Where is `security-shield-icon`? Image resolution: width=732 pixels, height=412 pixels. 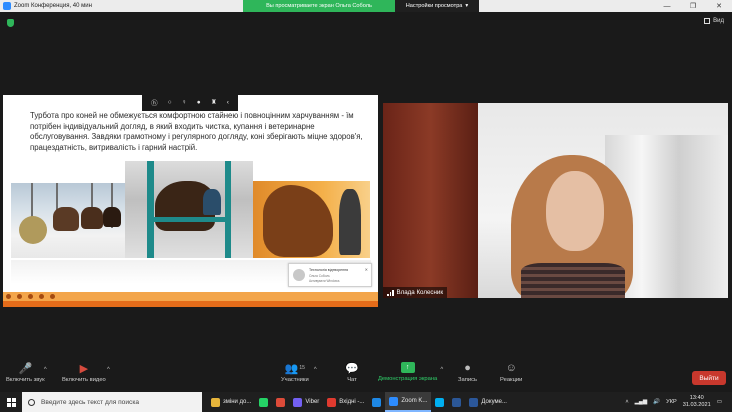 security-shield-icon is located at coordinates (10, 23).